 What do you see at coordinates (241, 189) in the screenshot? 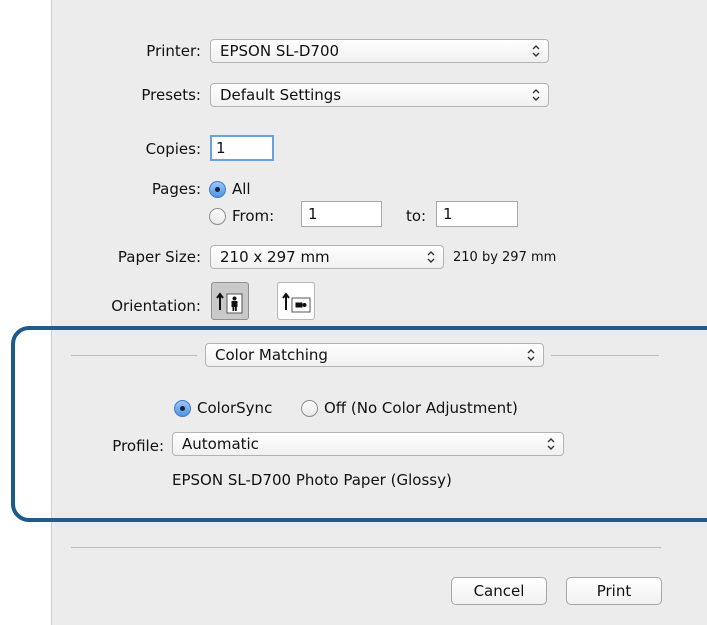
I see `pages-all-label: All` at bounding box center [241, 189].